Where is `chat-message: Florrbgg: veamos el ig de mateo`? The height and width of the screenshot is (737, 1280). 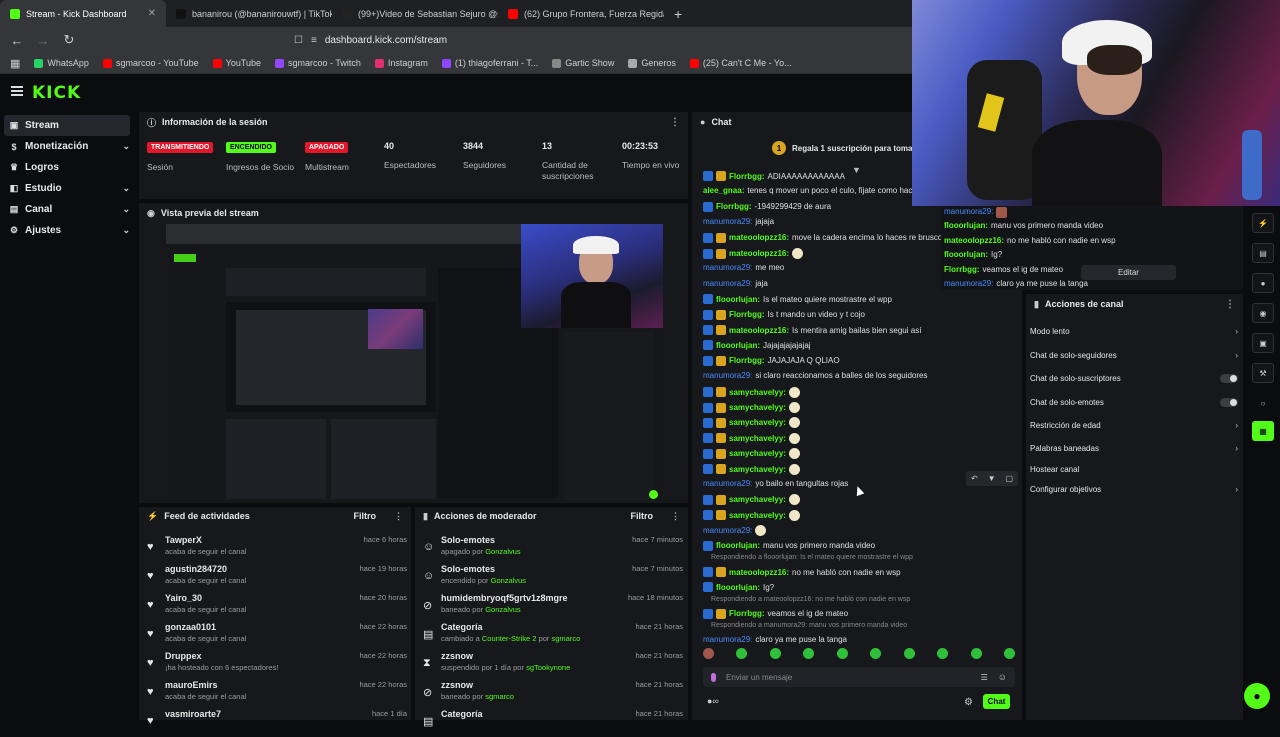
chat-message: Florrbgg: veamos el ig de mateo is located at coordinates (1003, 269).